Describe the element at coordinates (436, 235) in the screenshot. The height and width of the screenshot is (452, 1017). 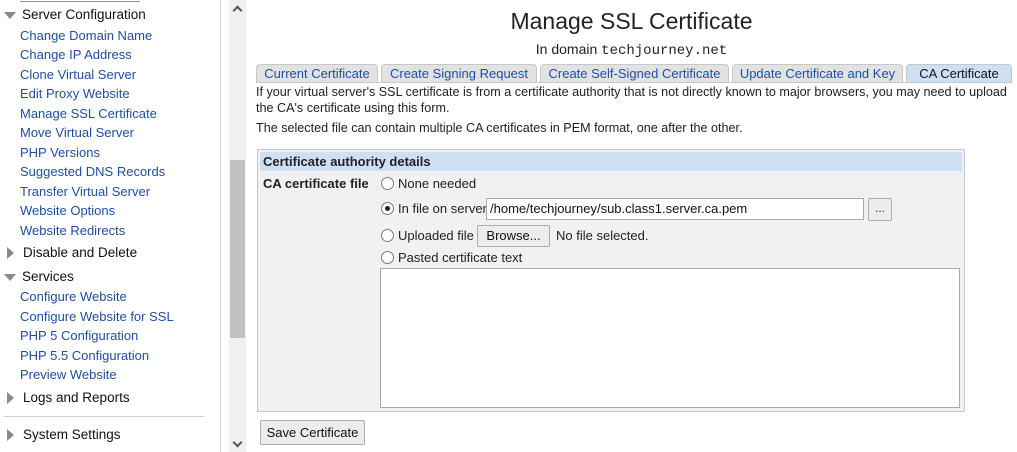
I see `option-label-uploaded: Uploaded file` at that location.